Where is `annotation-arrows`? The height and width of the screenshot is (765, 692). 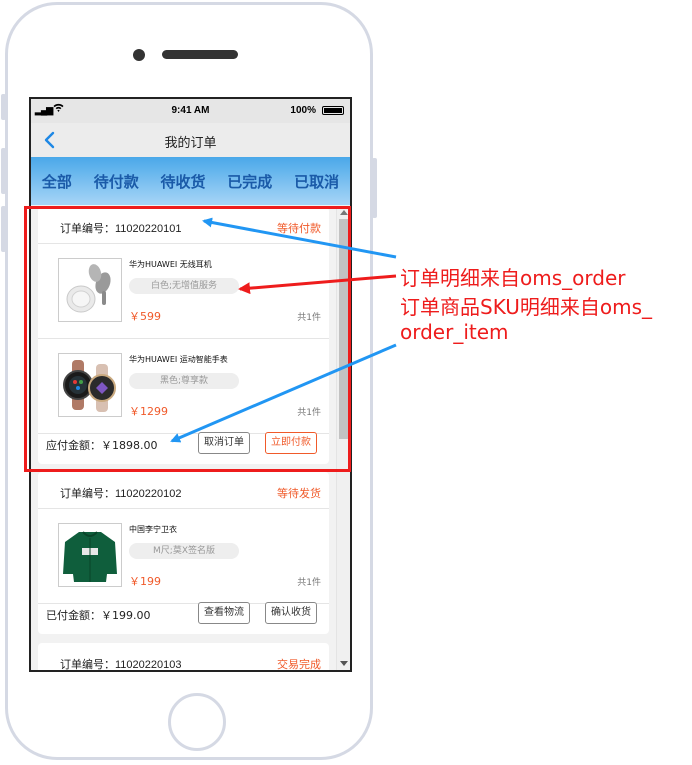 annotation-arrows is located at coordinates (283, 330).